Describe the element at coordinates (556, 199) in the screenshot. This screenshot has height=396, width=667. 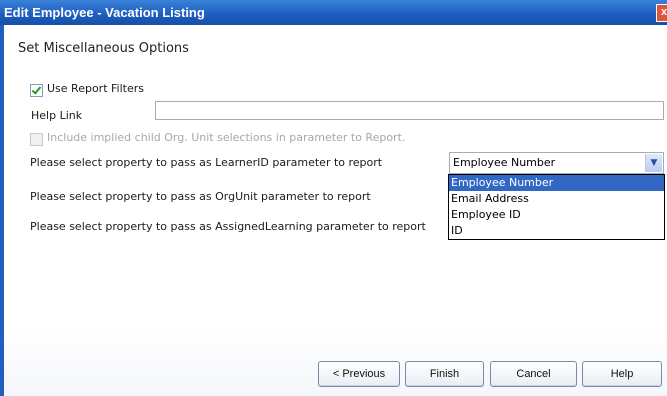
I see `dropdown-option-email-address: Email Address` at that location.